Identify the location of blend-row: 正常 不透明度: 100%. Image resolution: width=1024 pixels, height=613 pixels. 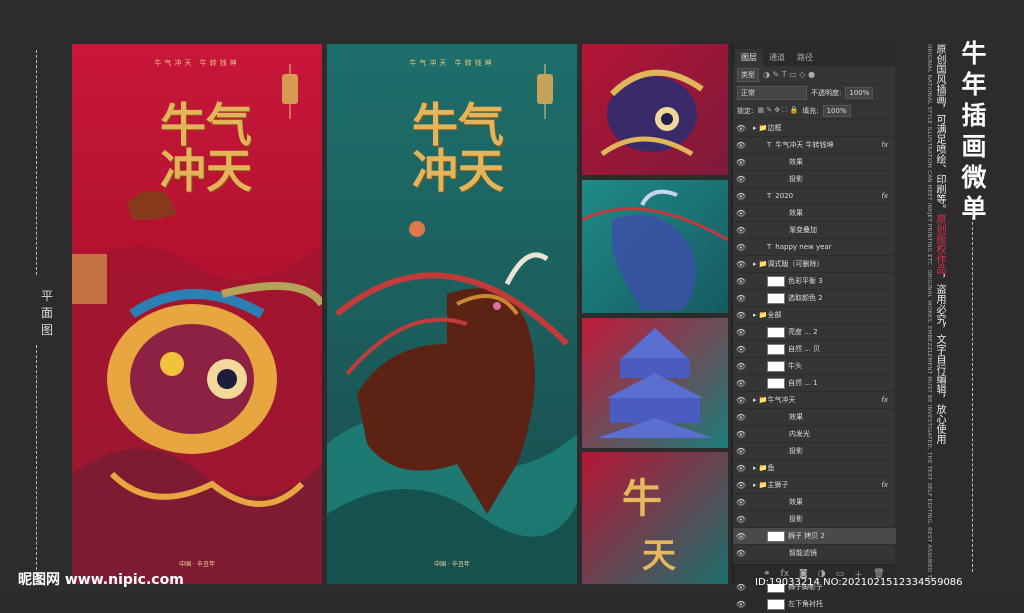
(814, 93).